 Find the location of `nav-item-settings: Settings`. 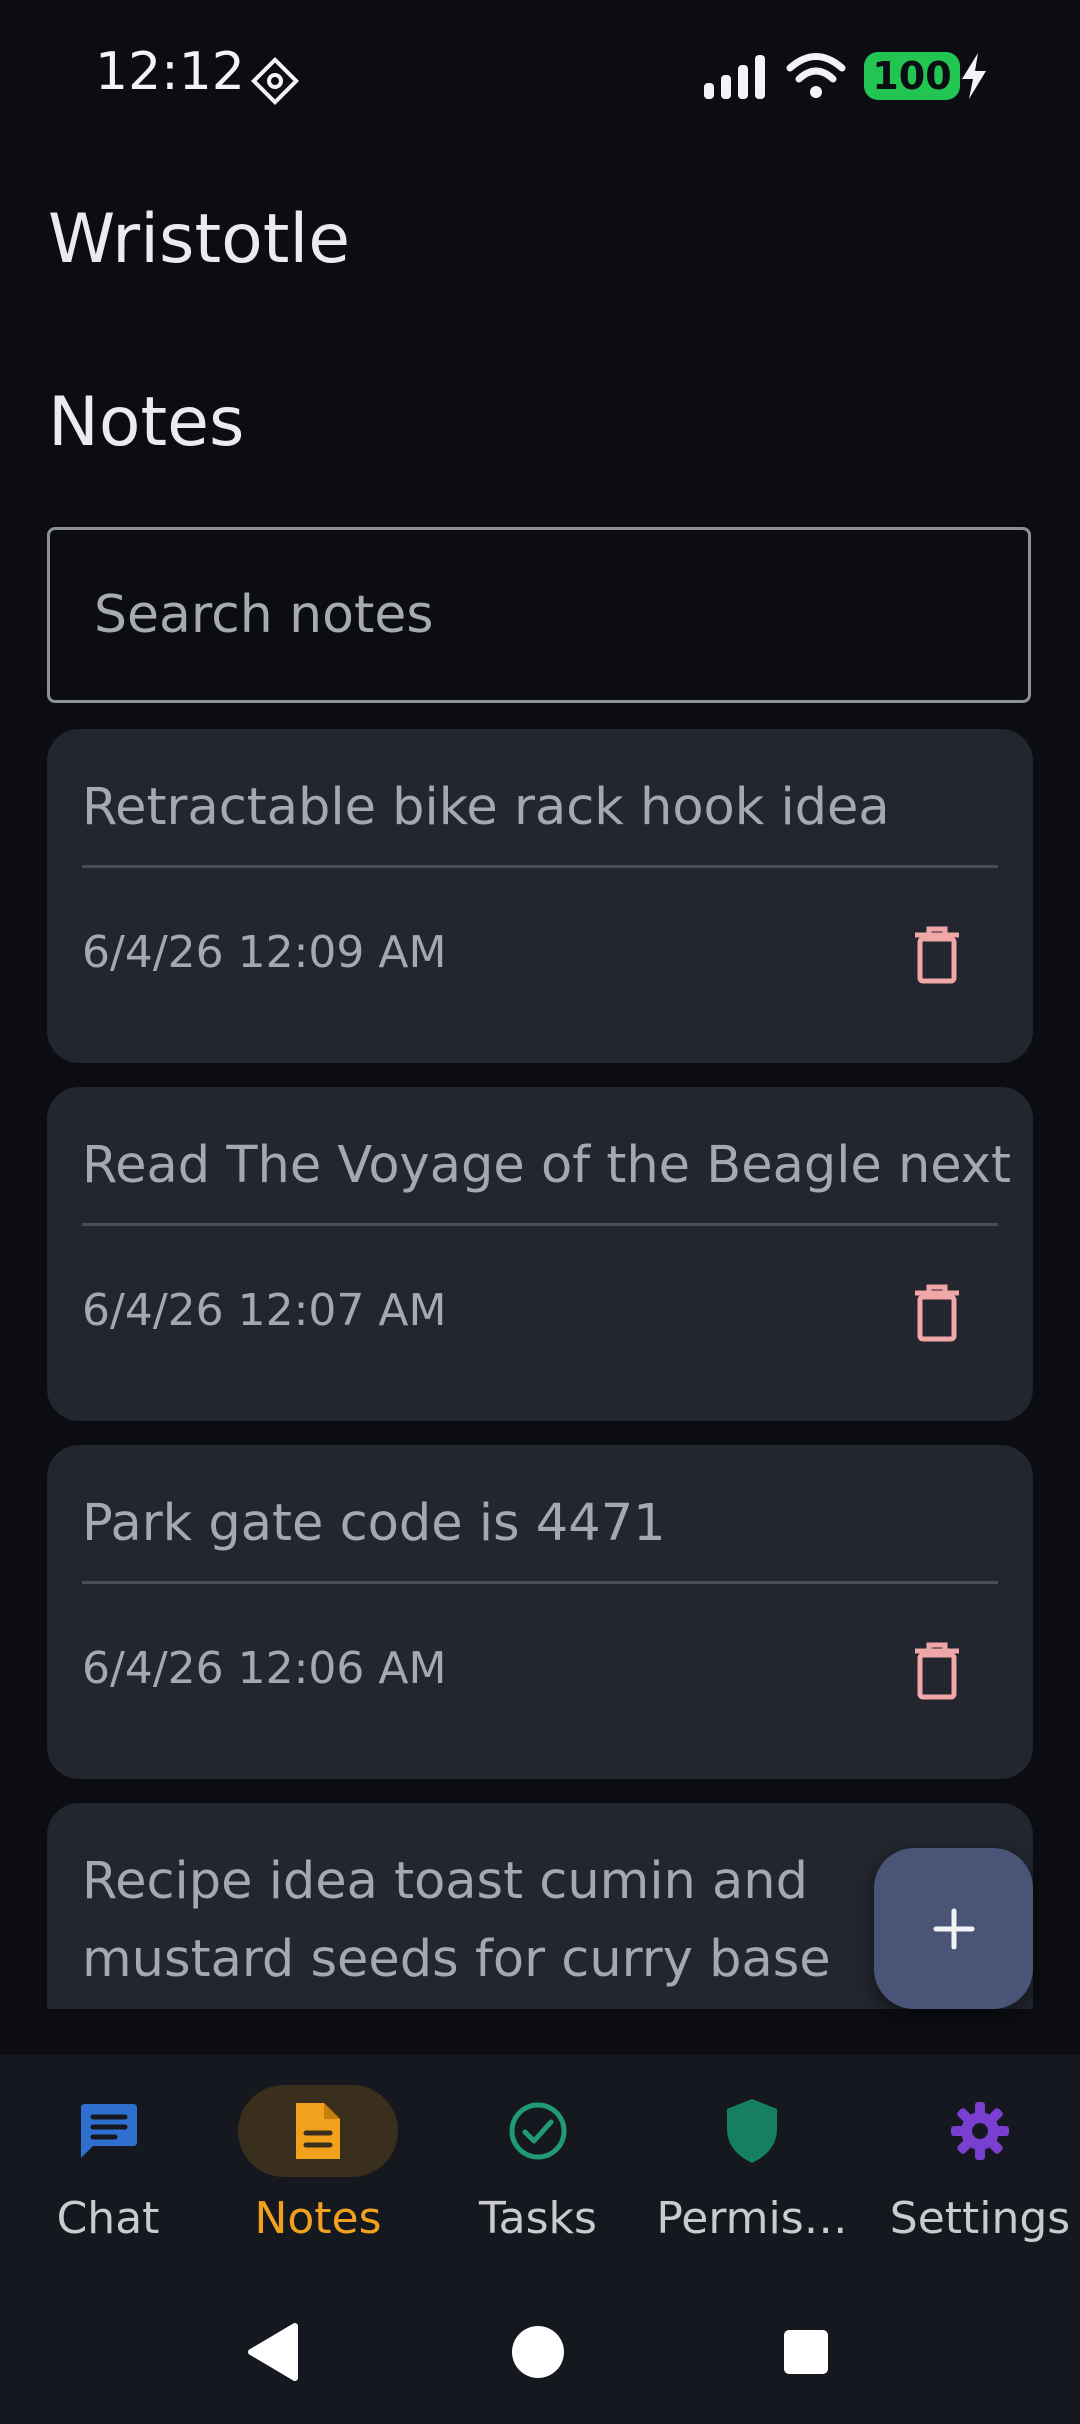

nav-item-settings: Settings is located at coordinates (976, 2167).